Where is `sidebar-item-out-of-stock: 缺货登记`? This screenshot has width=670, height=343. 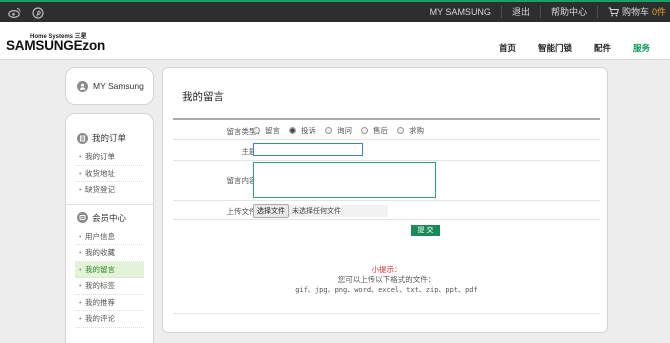 sidebar-item-out-of-stock: 缺货登记 is located at coordinates (109, 190).